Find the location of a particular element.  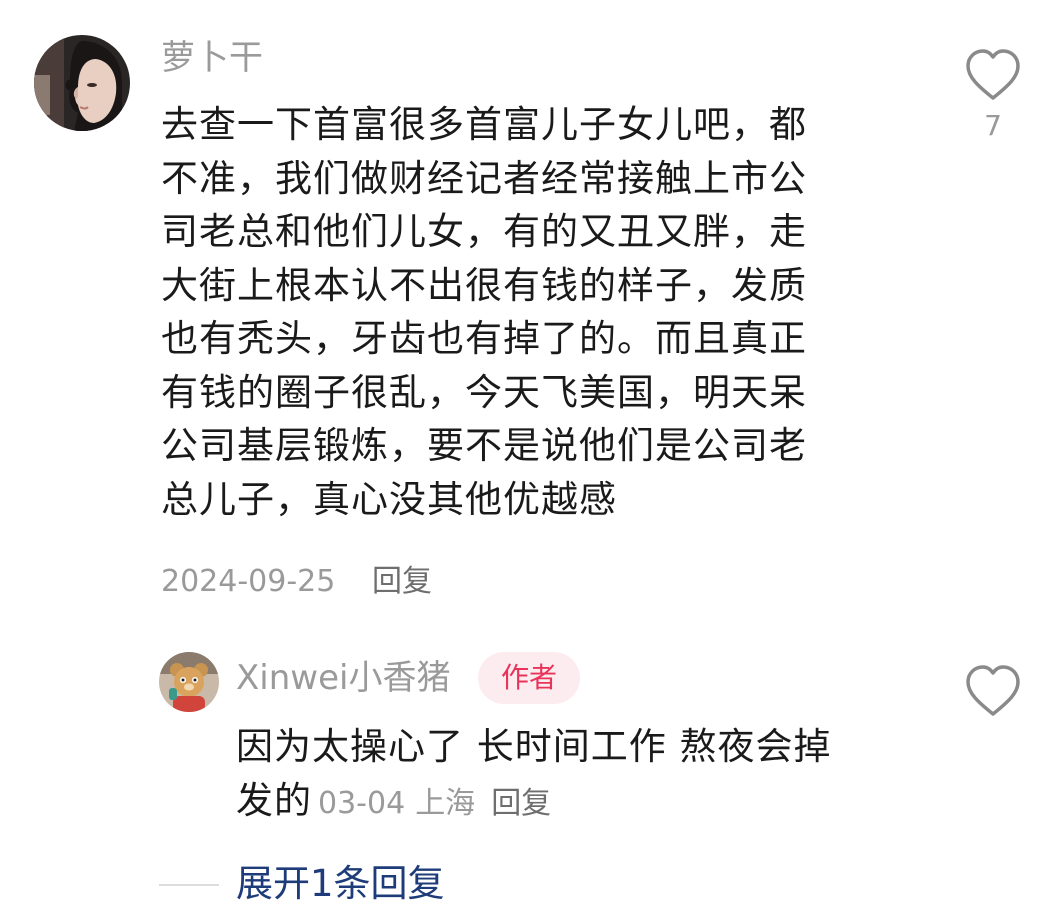

like-count: 7 is located at coordinates (993, 125).